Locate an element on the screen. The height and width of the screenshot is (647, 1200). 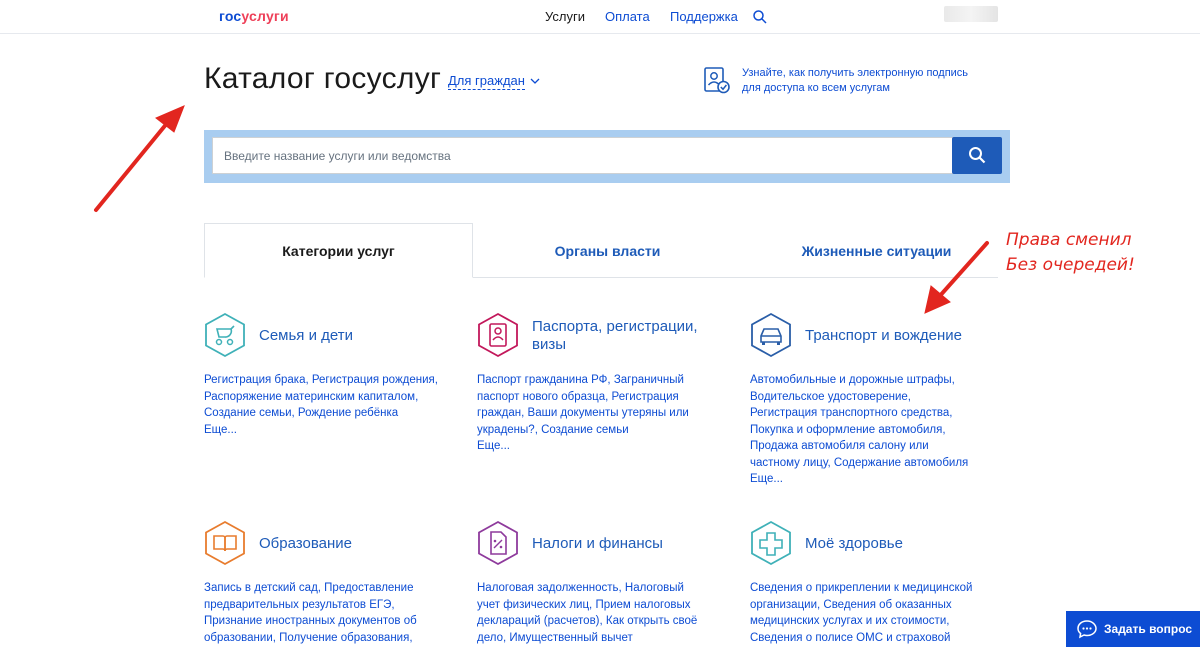
handwritten-annotation: Права сменил Без очередей! is located at coordinates (1070, 252).